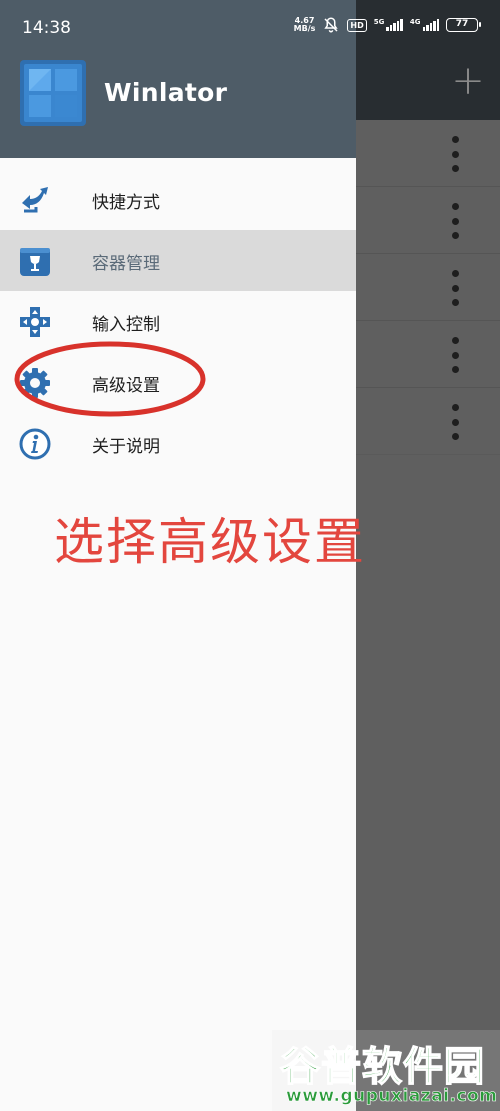  I want to click on signal-4g-label: 4G, so click(415, 22).